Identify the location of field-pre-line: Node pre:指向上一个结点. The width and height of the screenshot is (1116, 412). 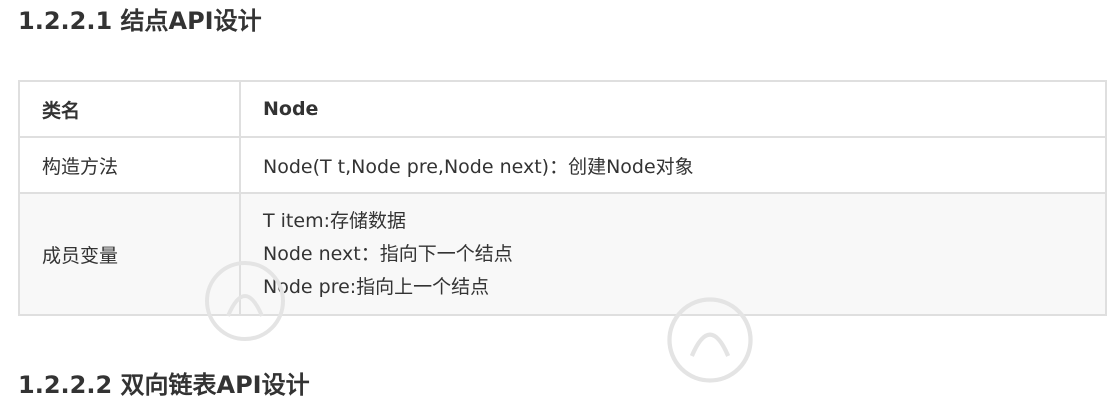
(376, 286).